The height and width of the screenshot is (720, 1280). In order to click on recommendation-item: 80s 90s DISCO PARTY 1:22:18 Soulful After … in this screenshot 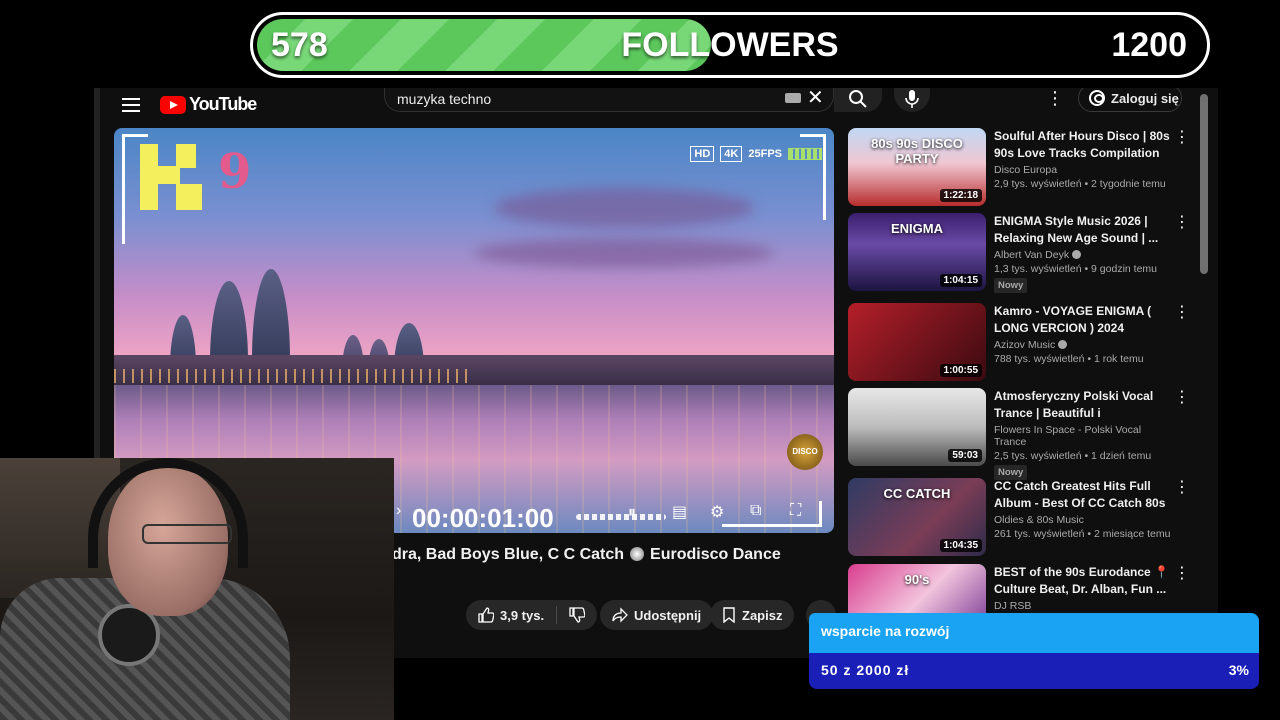, I will do `click(1023, 168)`.